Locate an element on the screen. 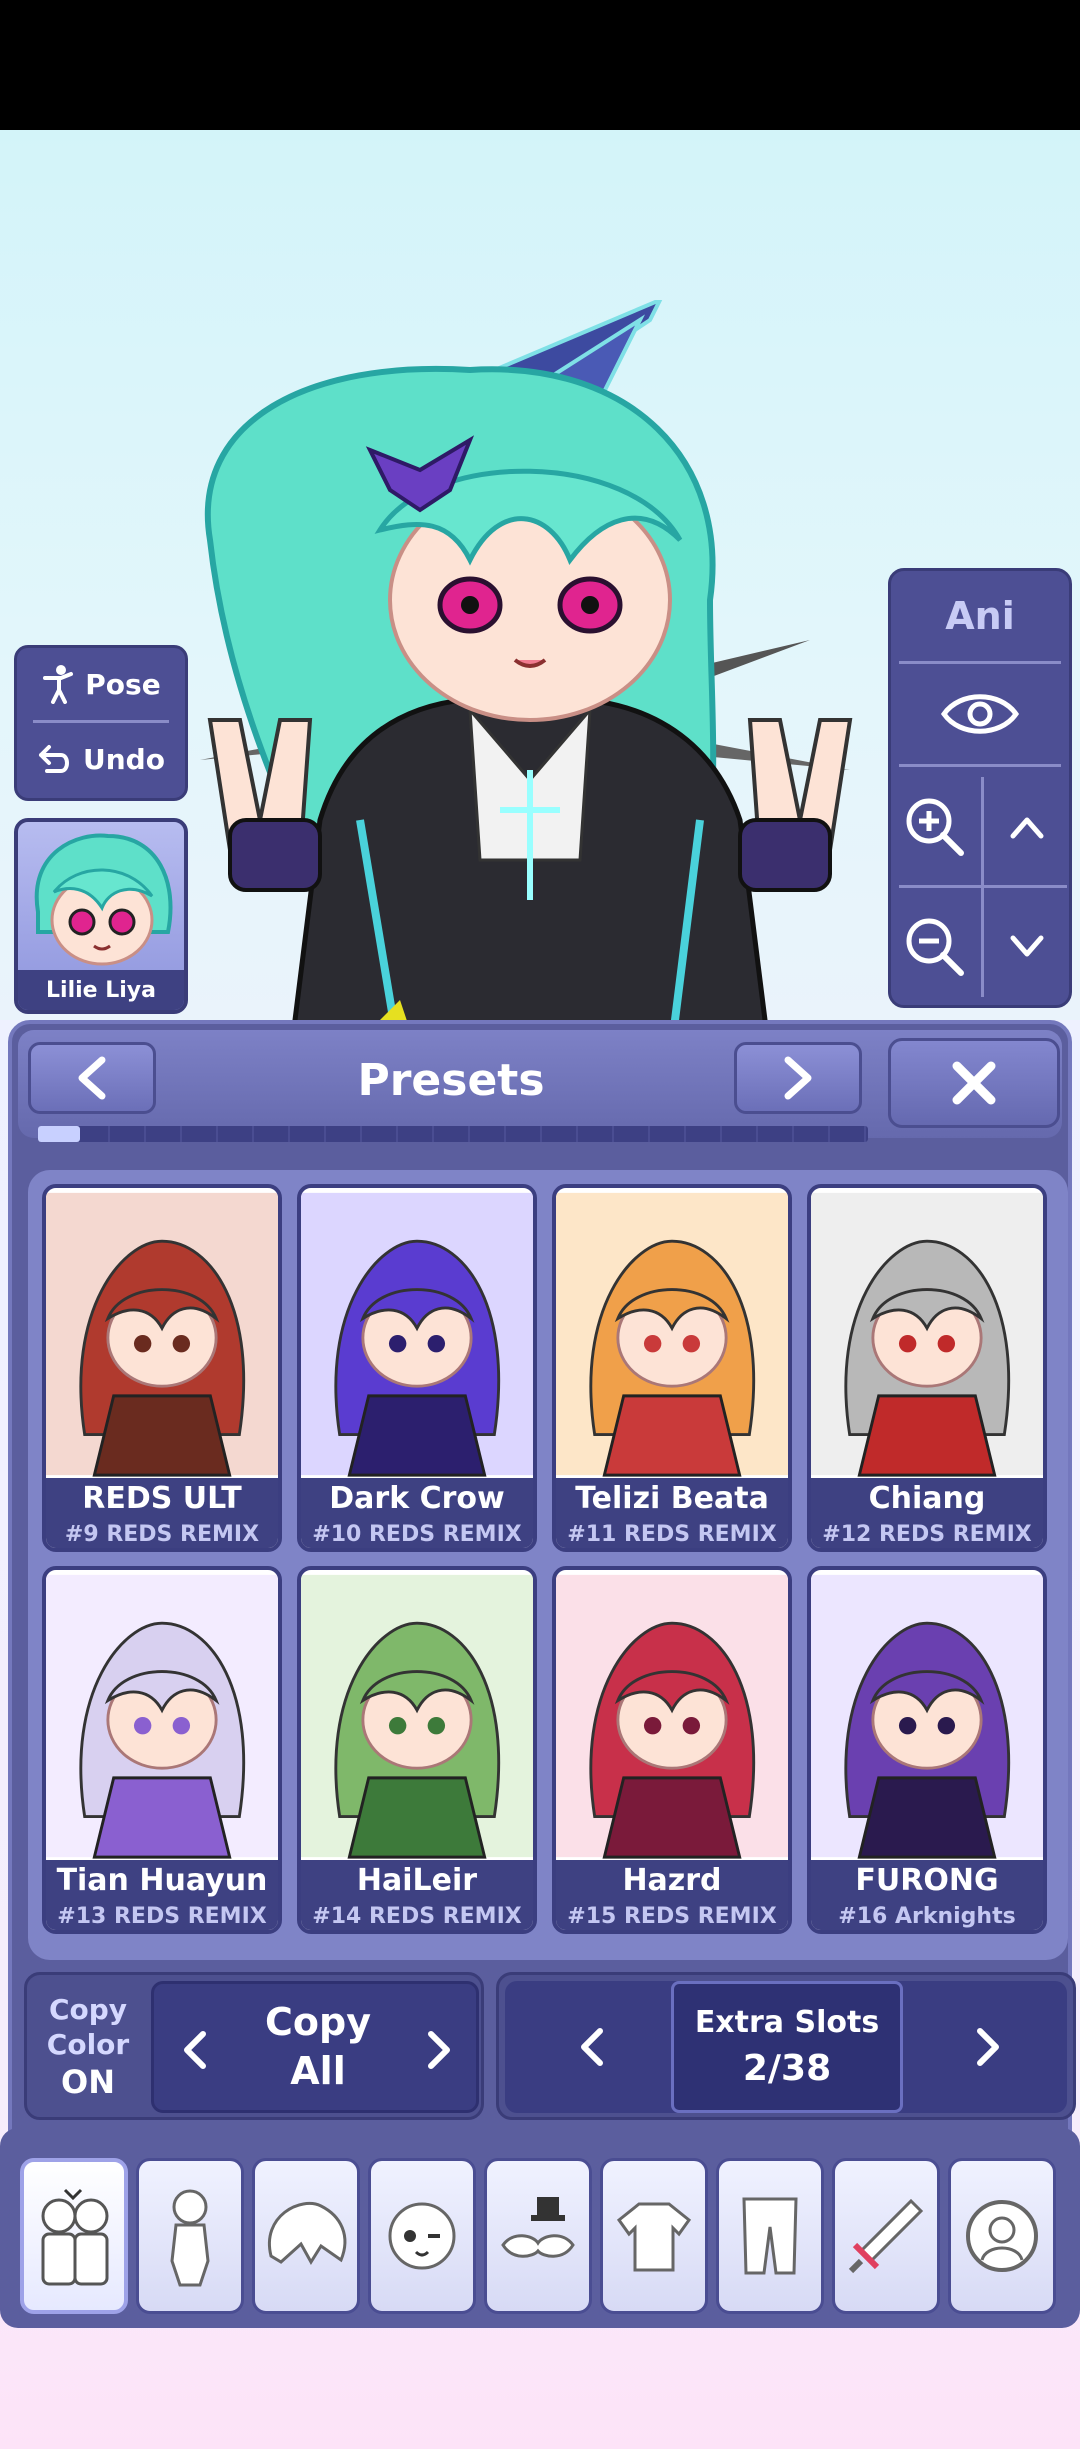  hair-icon is located at coordinates (307, 2233).